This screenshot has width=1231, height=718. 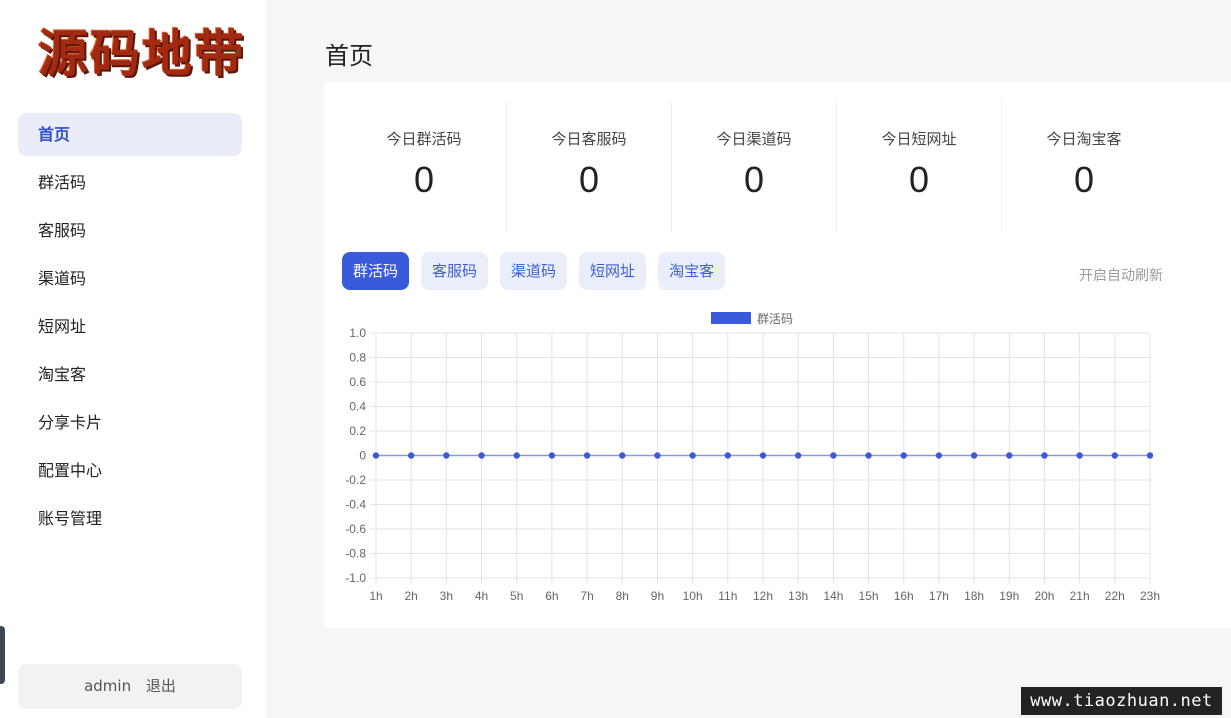 What do you see at coordinates (130, 182) in the screenshot?
I see `sidebar-item-group-qrcode: 群活码` at bounding box center [130, 182].